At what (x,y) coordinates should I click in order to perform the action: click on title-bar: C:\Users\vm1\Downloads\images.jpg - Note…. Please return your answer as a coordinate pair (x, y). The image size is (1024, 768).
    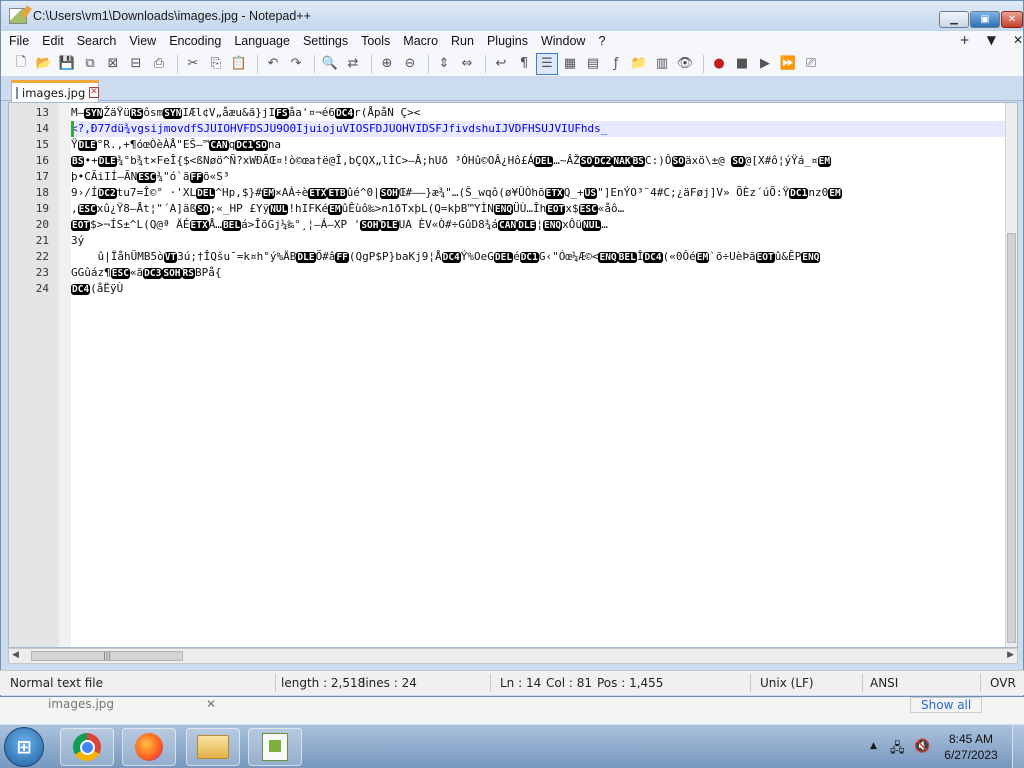
    Looking at the image, I should click on (512, 16).